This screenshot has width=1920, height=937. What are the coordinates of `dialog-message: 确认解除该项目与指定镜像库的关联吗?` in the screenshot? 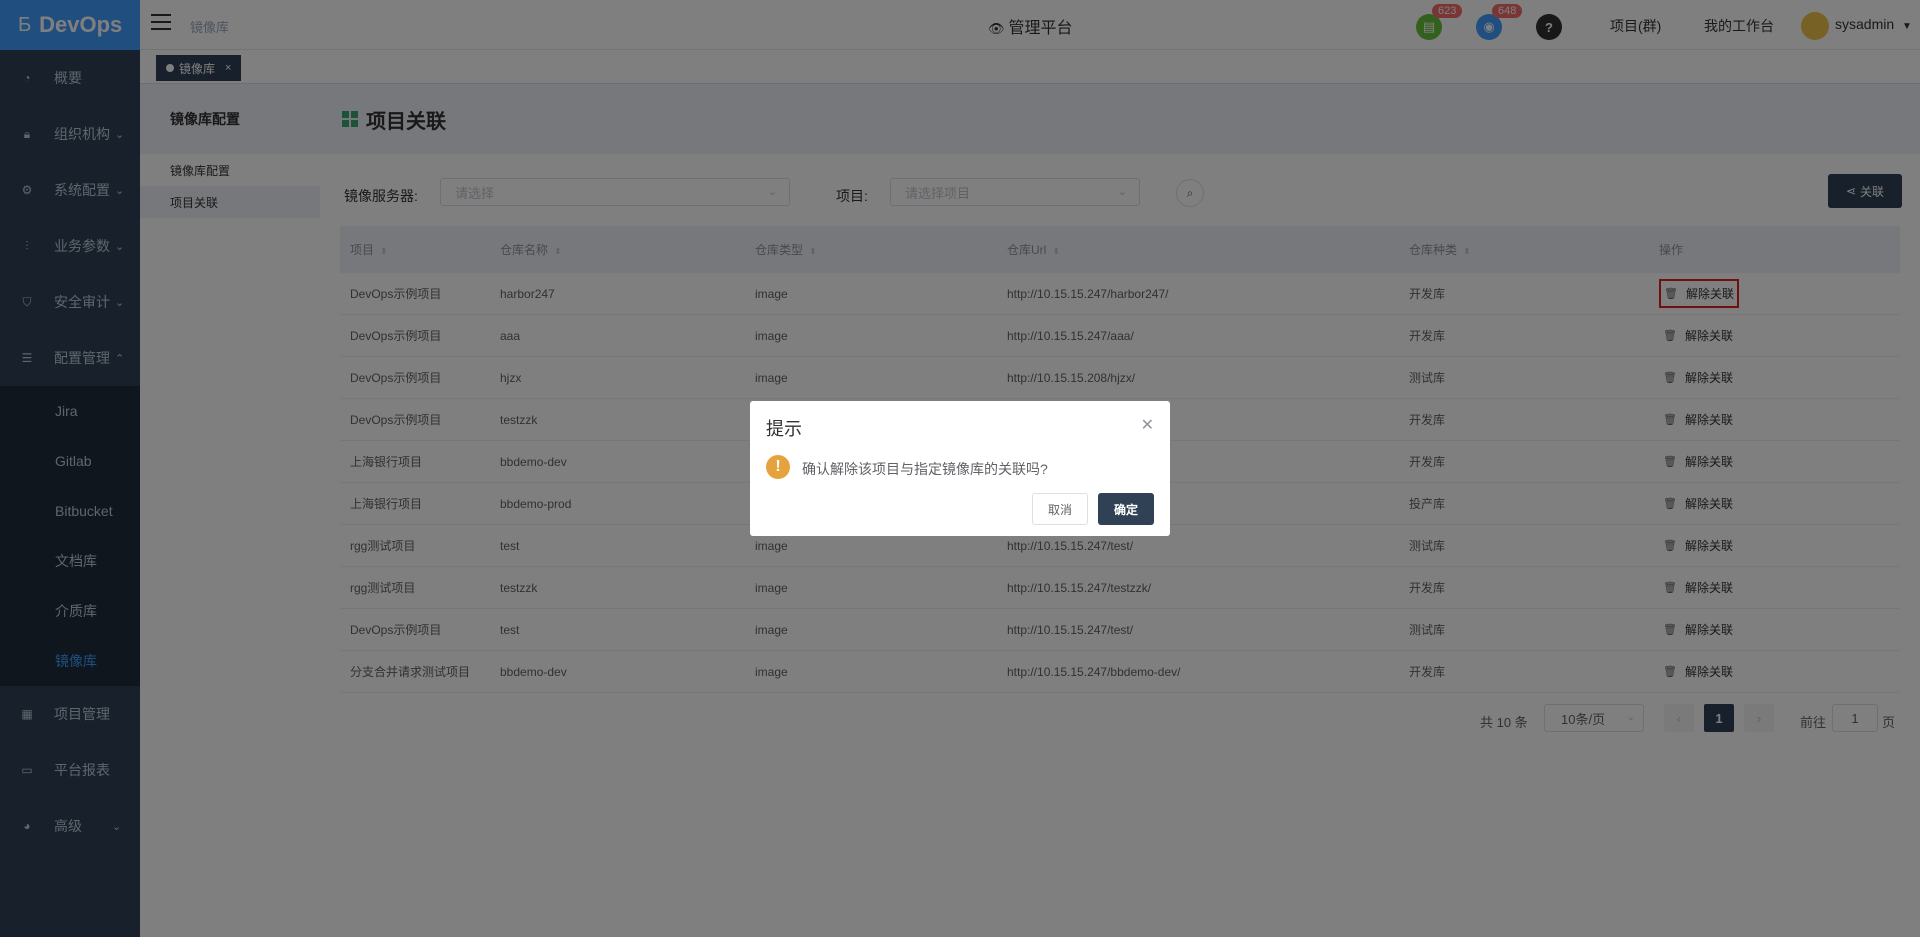 It's located at (925, 469).